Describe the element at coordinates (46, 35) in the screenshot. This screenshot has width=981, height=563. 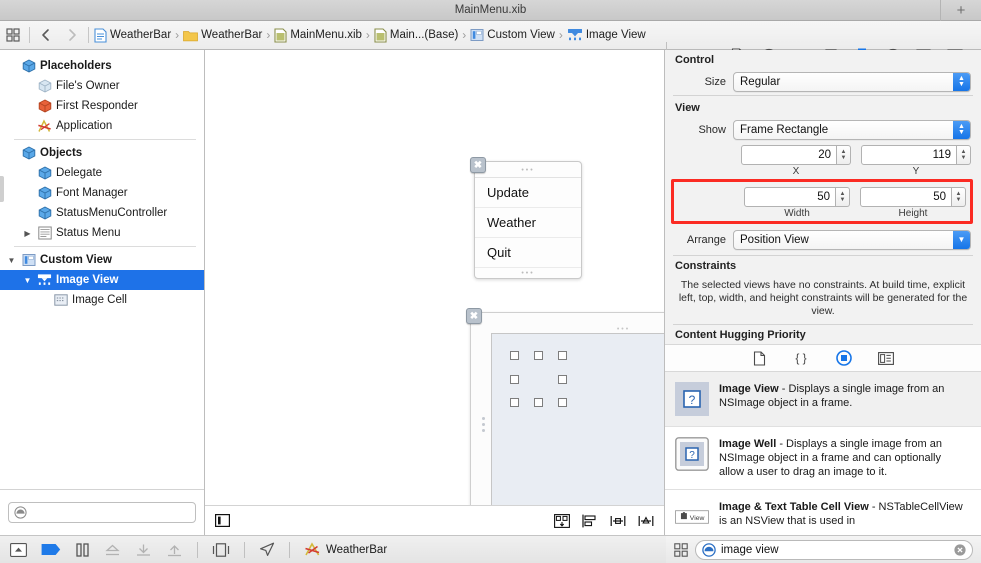
I see `back-arrow-icon` at that location.